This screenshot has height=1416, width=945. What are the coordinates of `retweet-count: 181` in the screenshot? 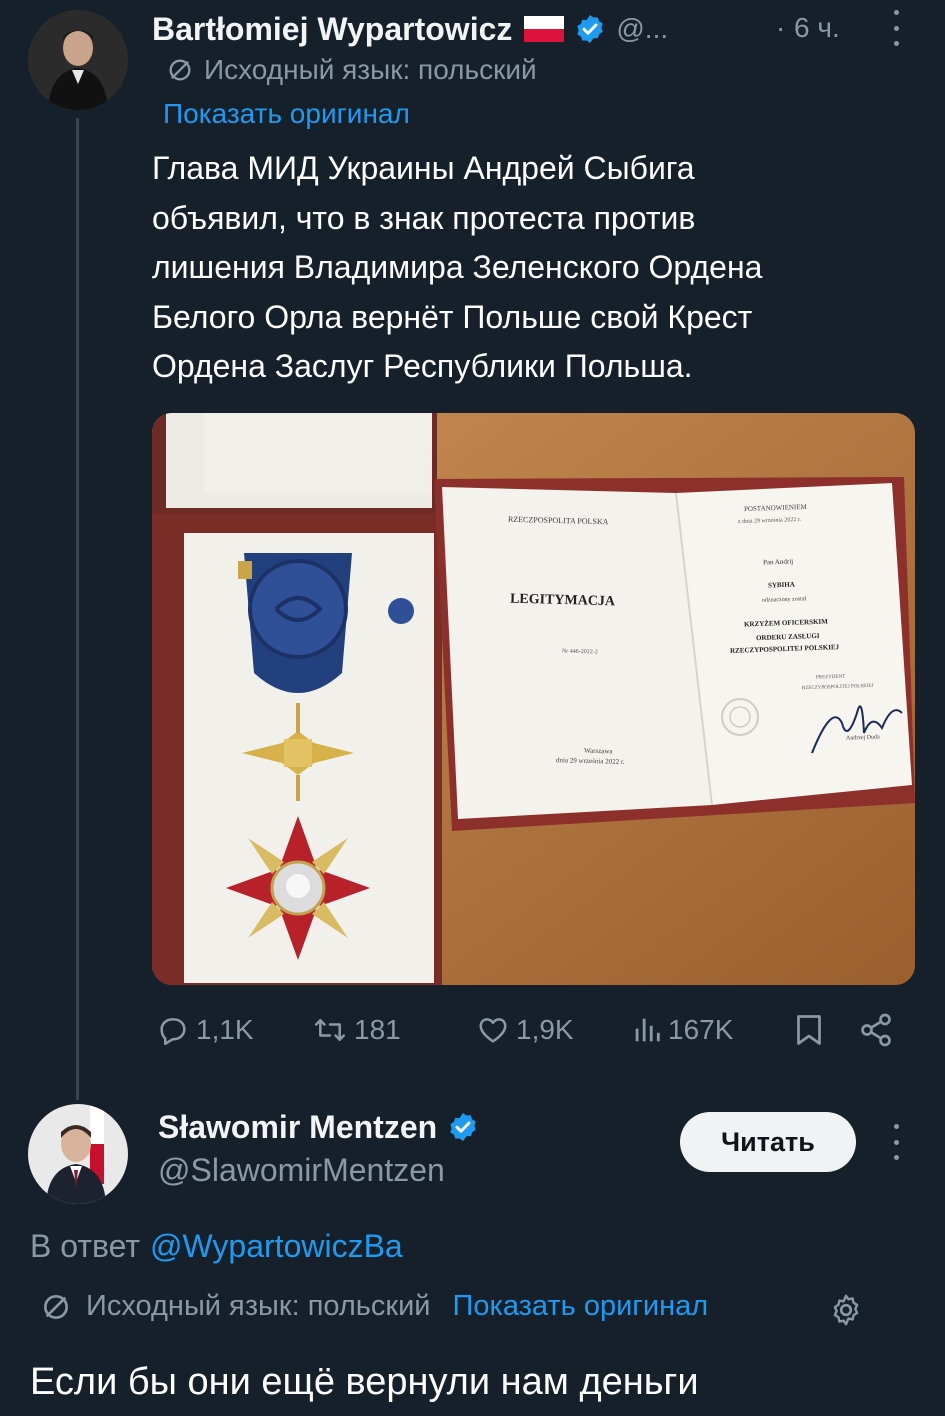 It's located at (377, 1029).